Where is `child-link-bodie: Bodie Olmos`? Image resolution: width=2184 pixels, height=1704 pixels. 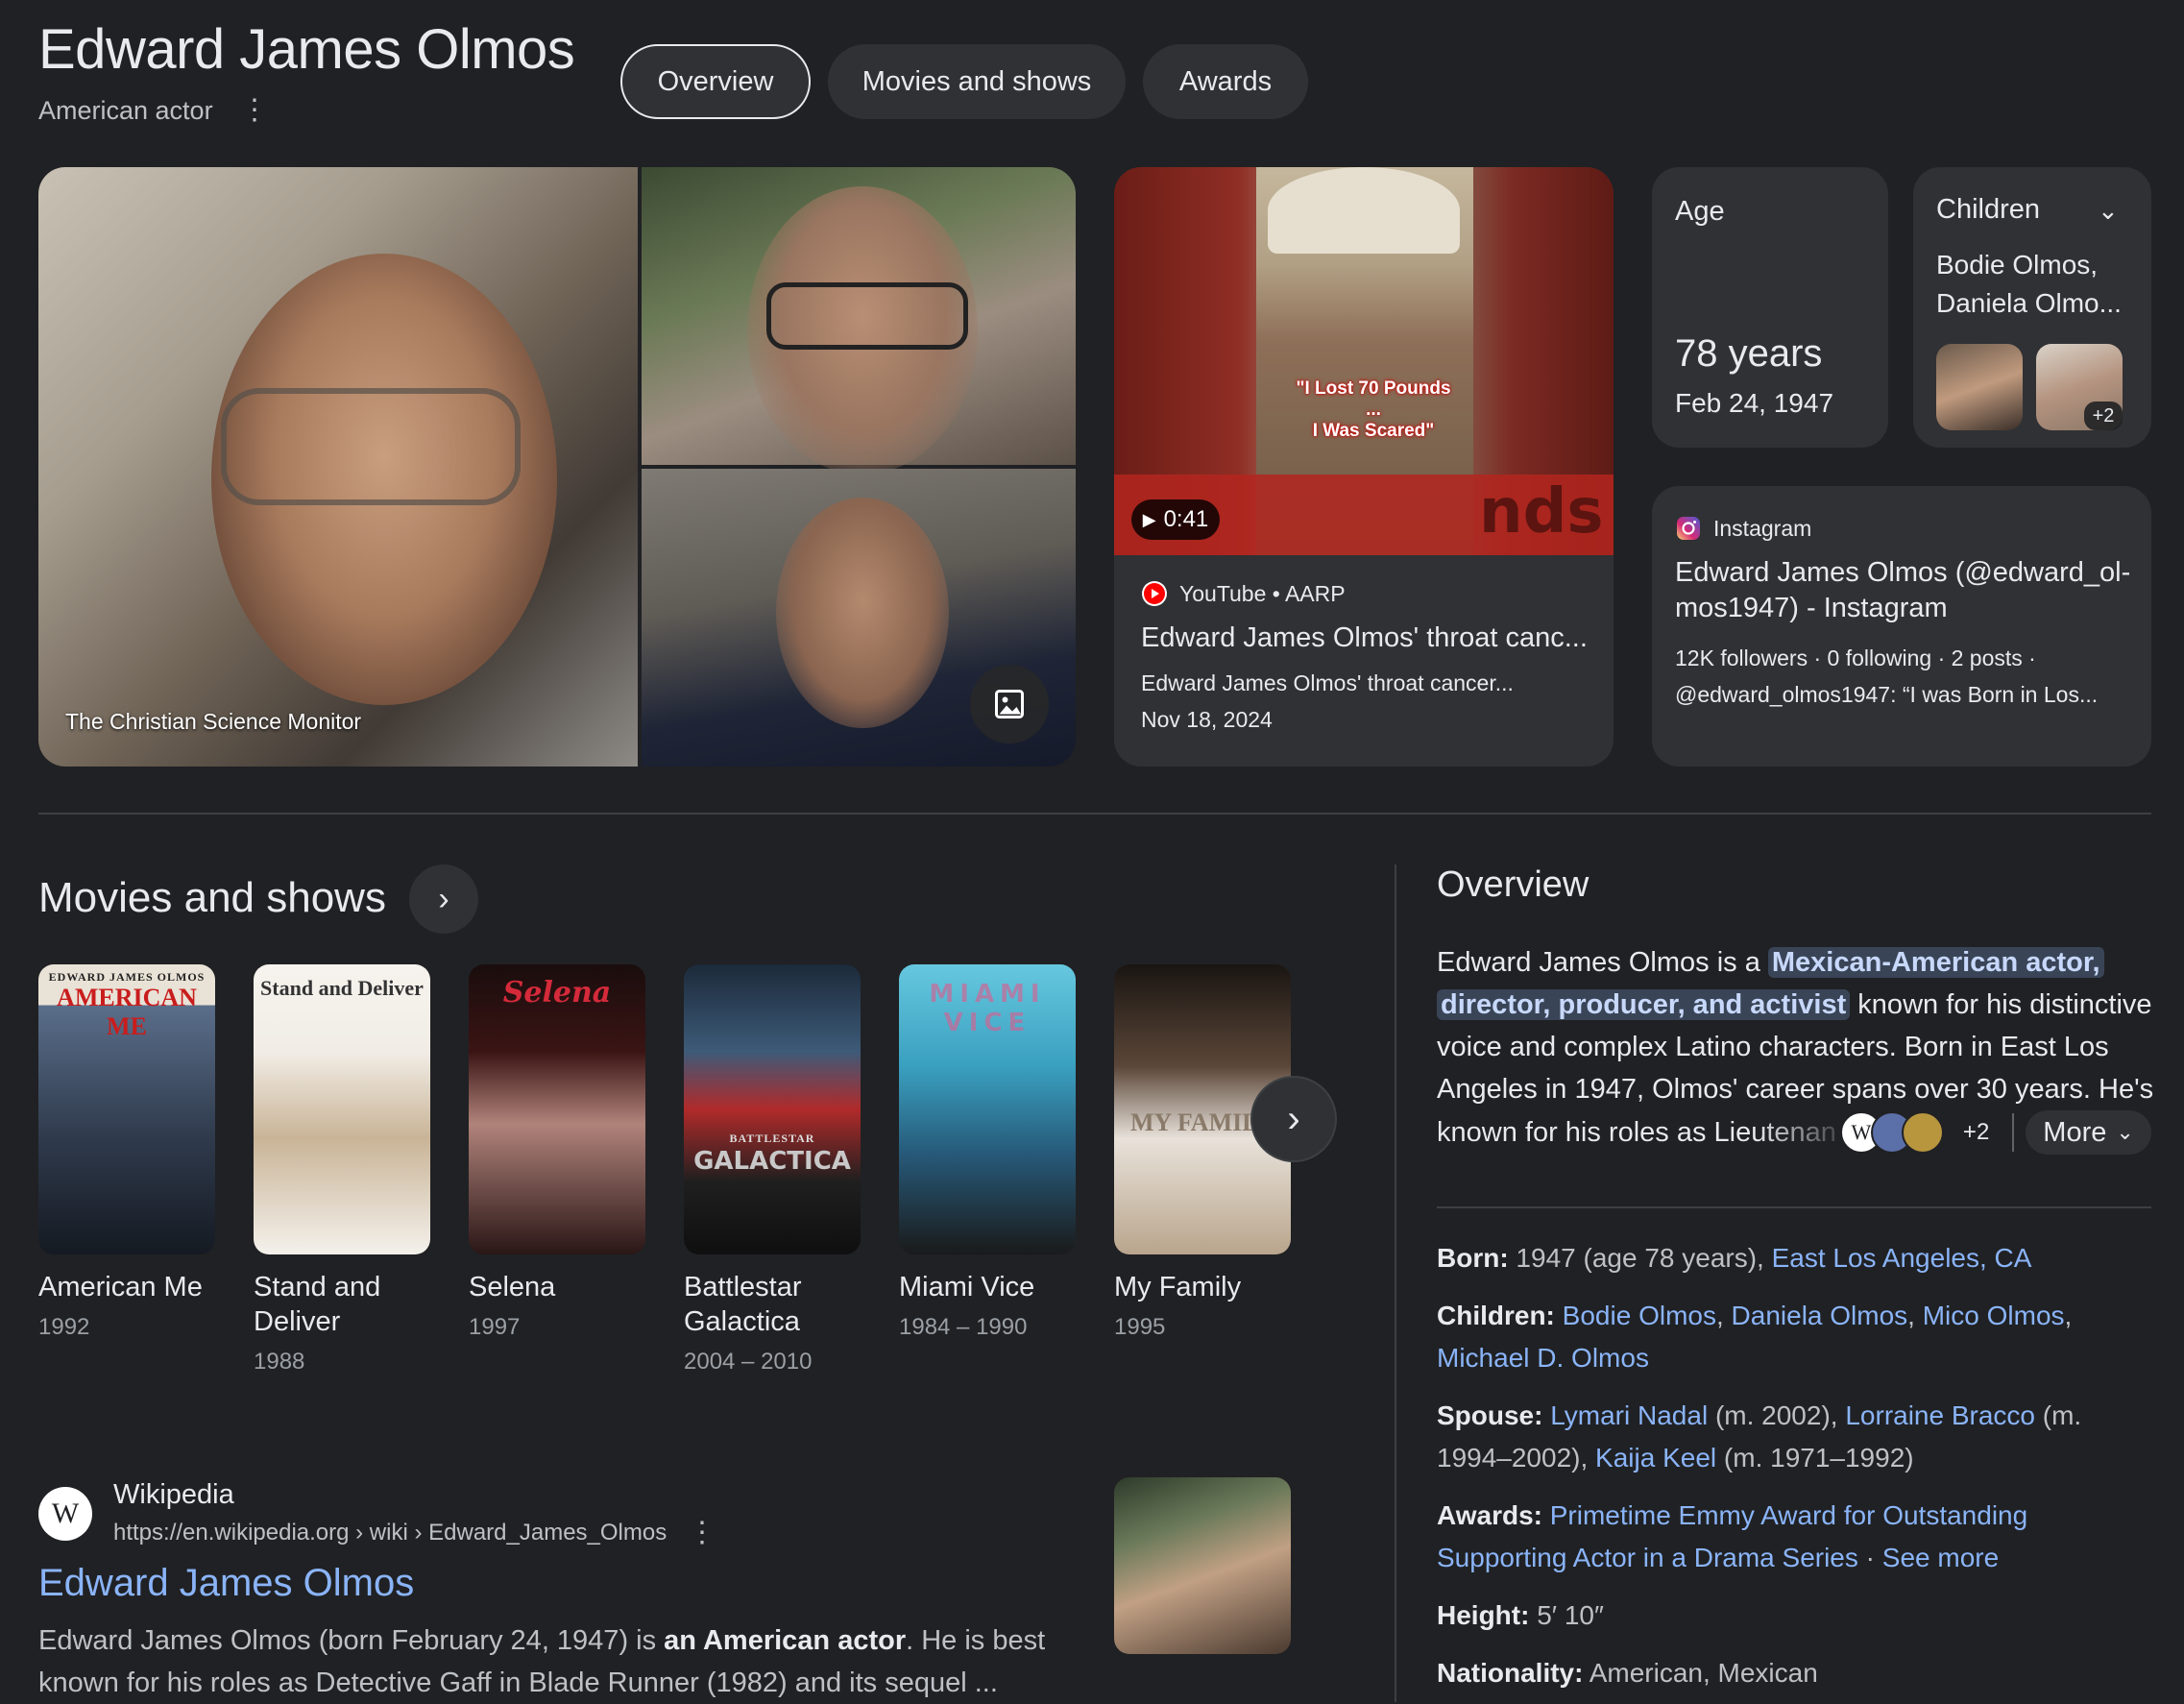 child-link-bodie: Bodie Olmos is located at coordinates (1640, 1315).